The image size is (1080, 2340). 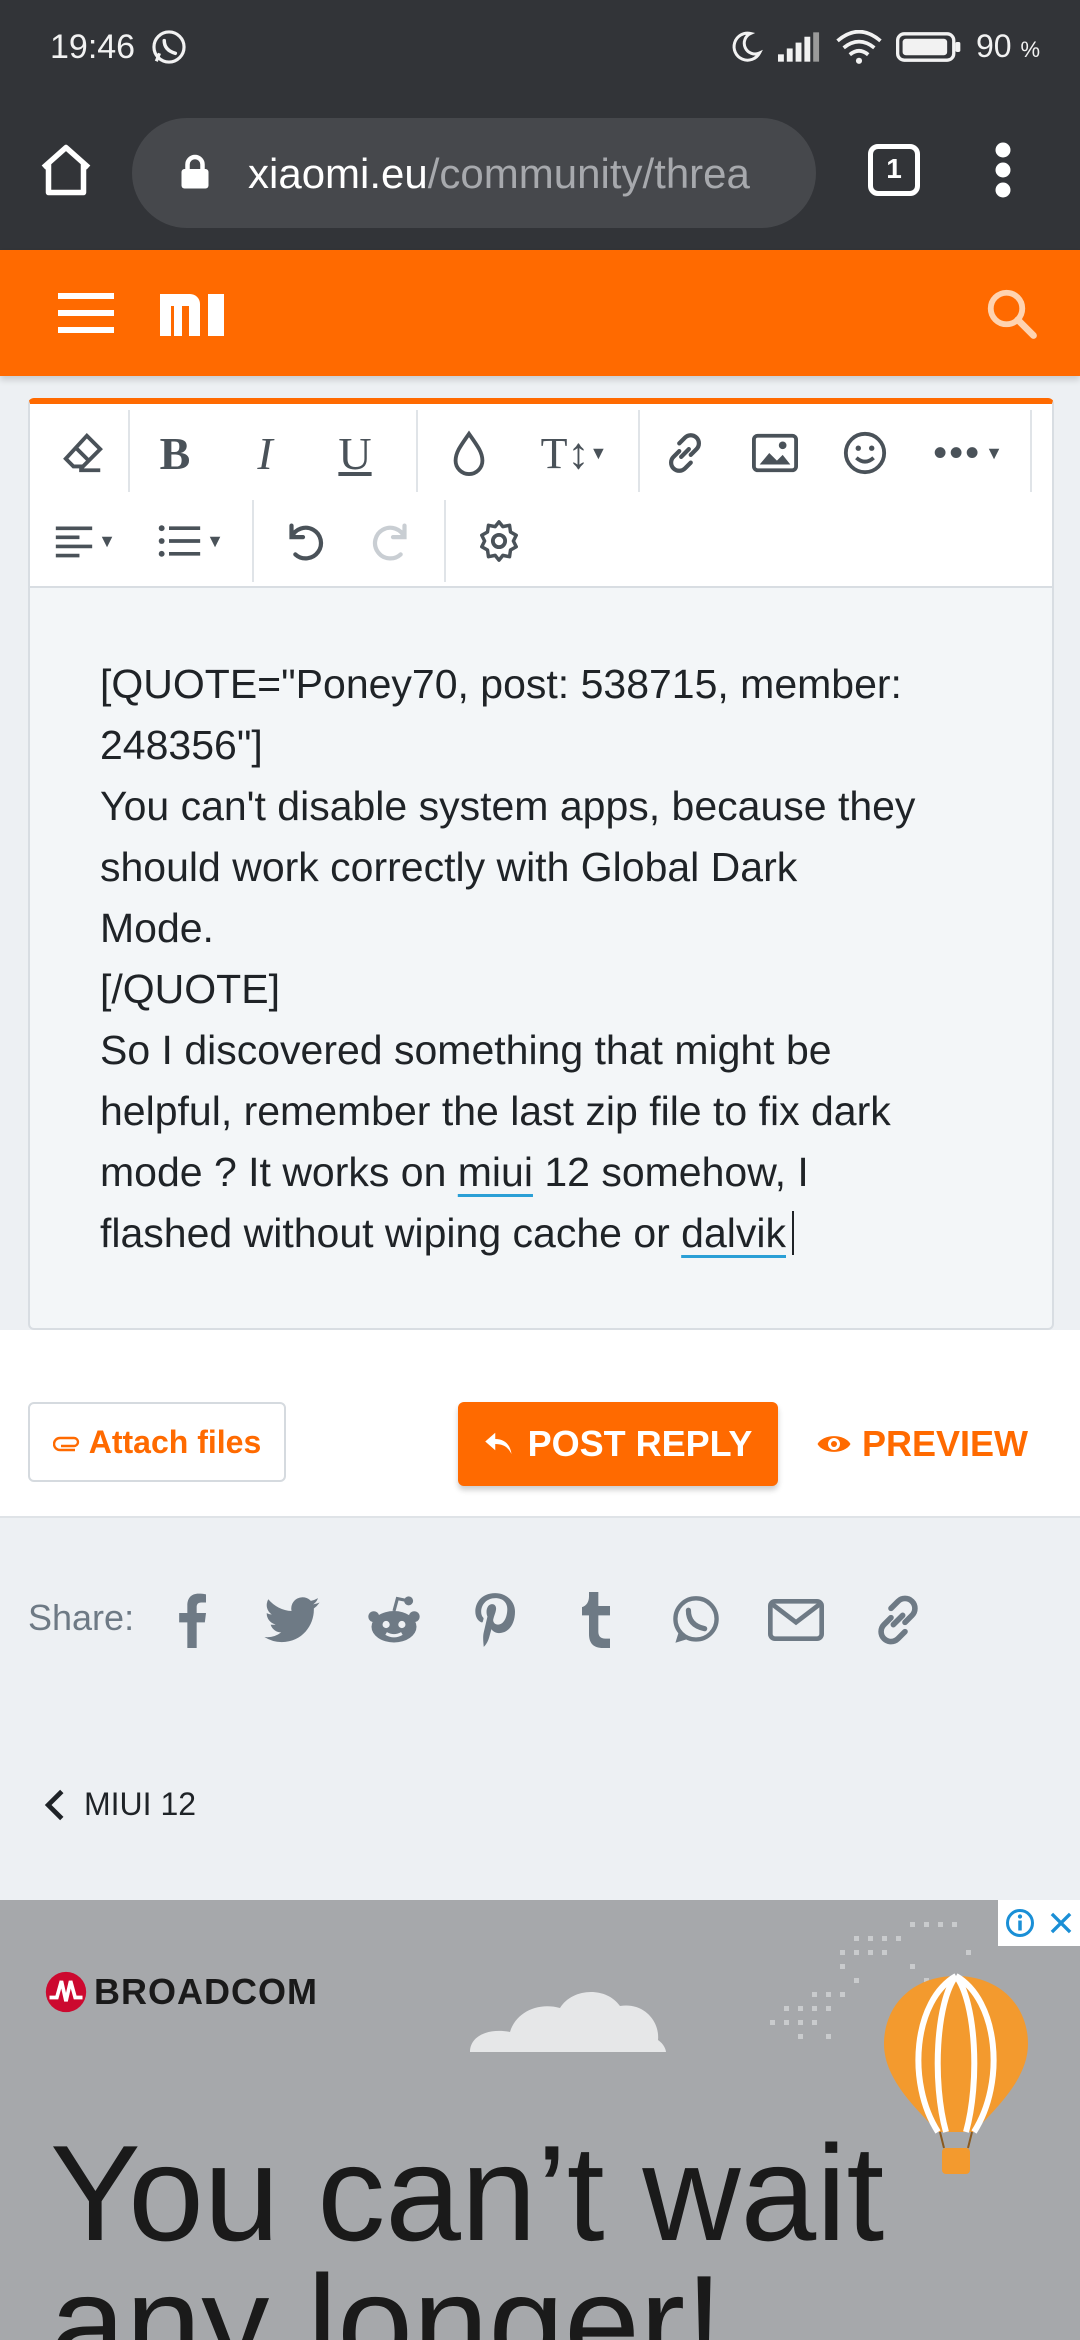 I want to click on redo-icon, so click(x=393, y=541).